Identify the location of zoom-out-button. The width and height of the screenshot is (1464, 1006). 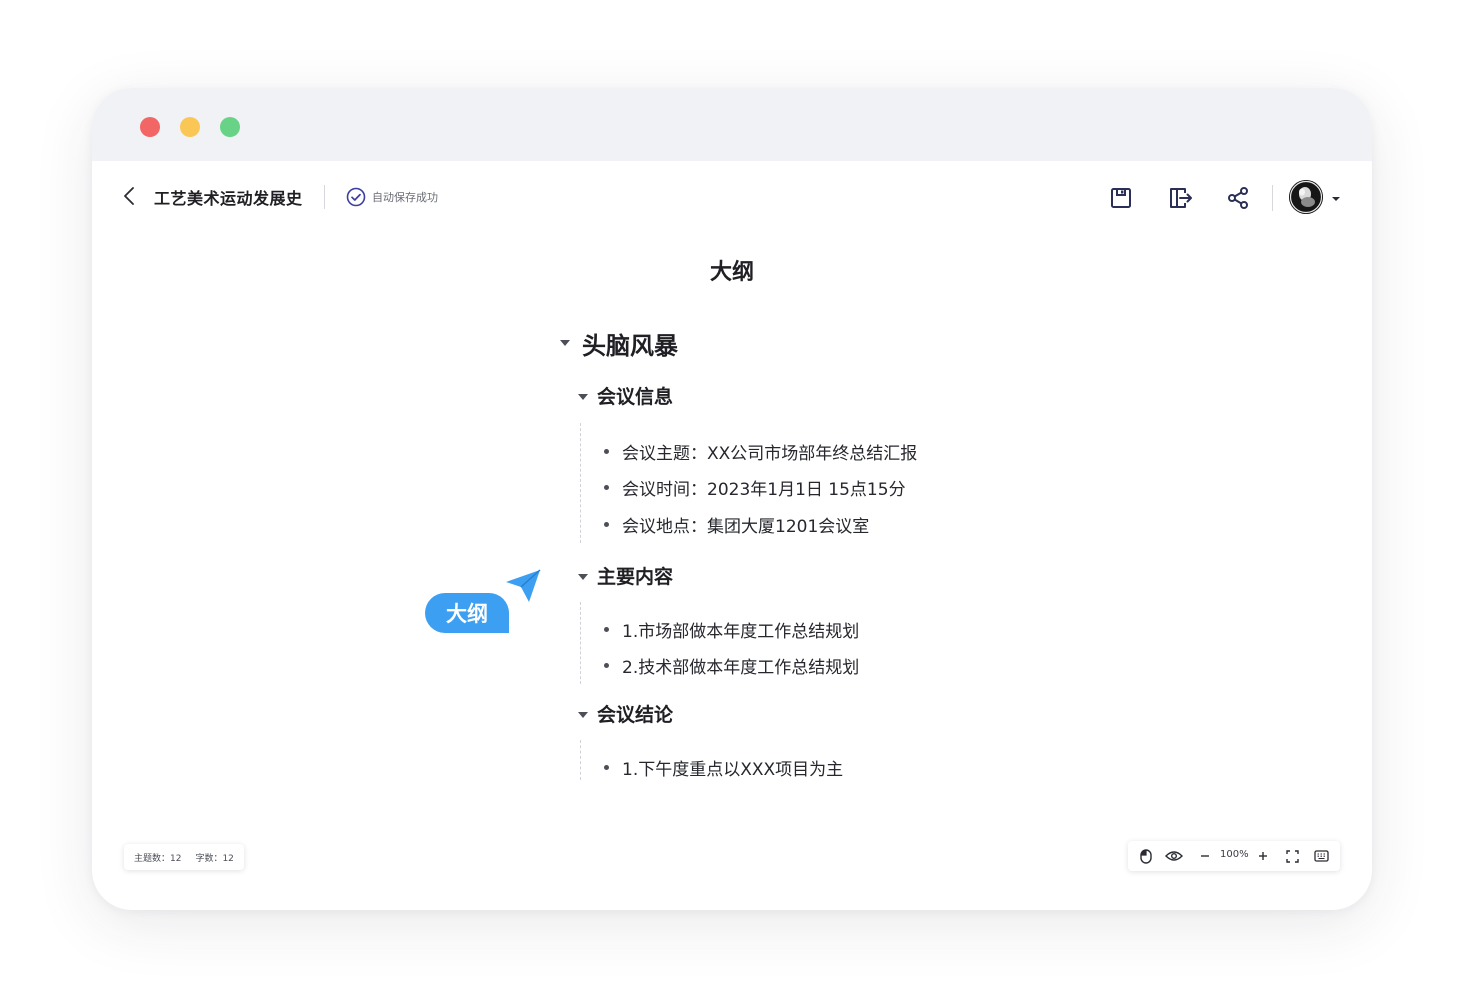
(1205, 856).